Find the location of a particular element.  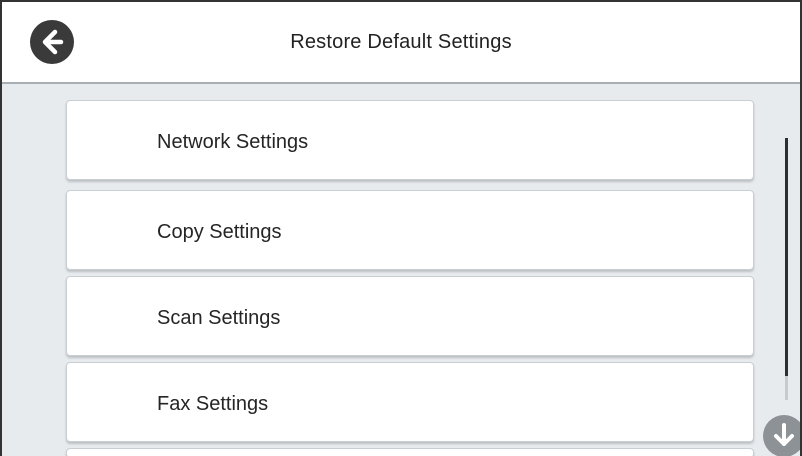

scroll-thumb is located at coordinates (786, 257).